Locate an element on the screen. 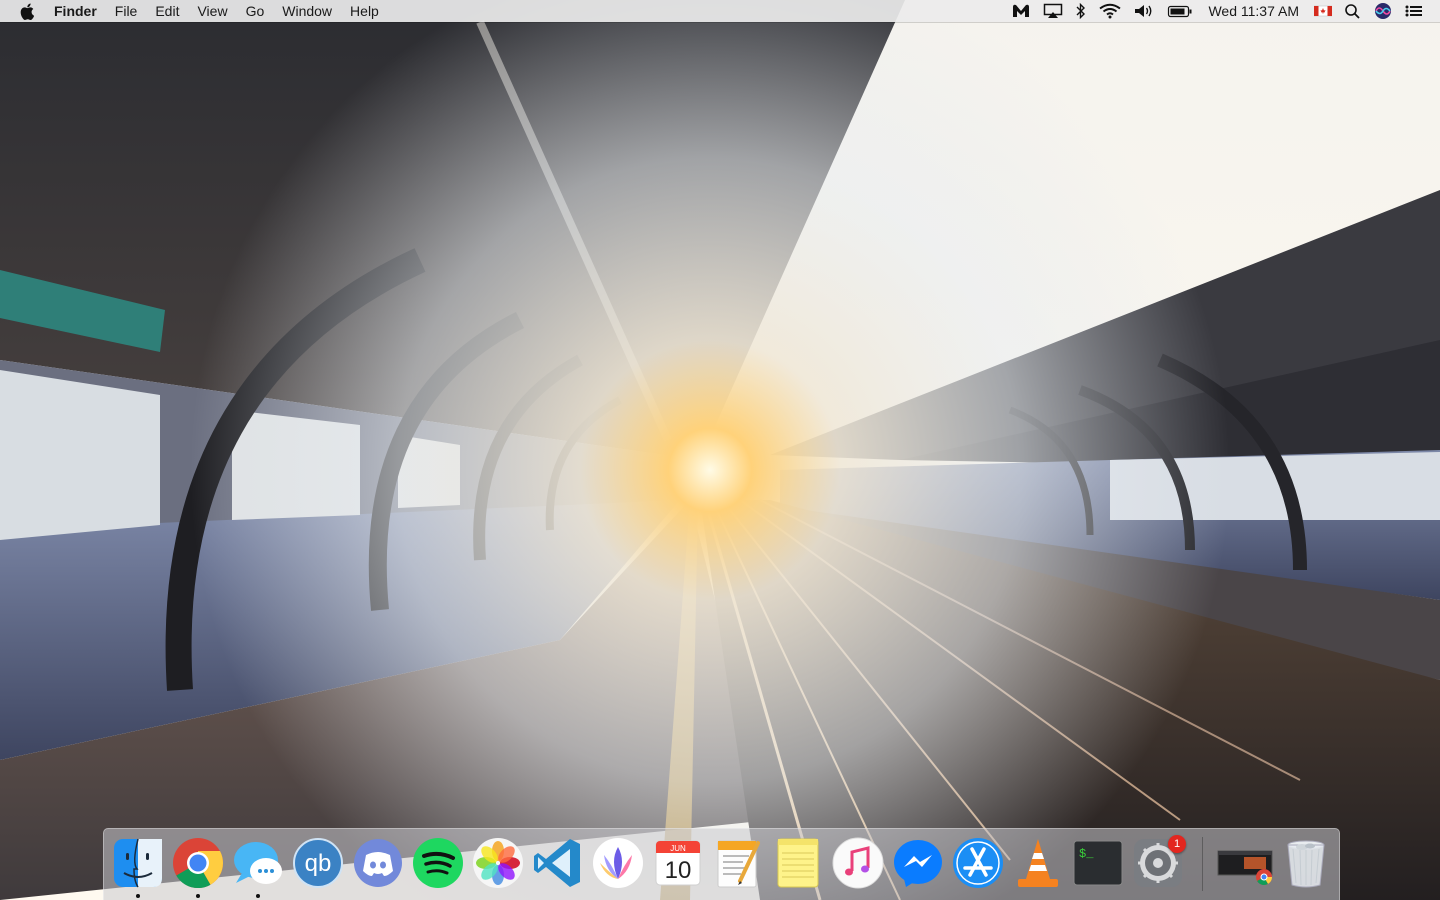  dock-affinity is located at coordinates (618, 863).